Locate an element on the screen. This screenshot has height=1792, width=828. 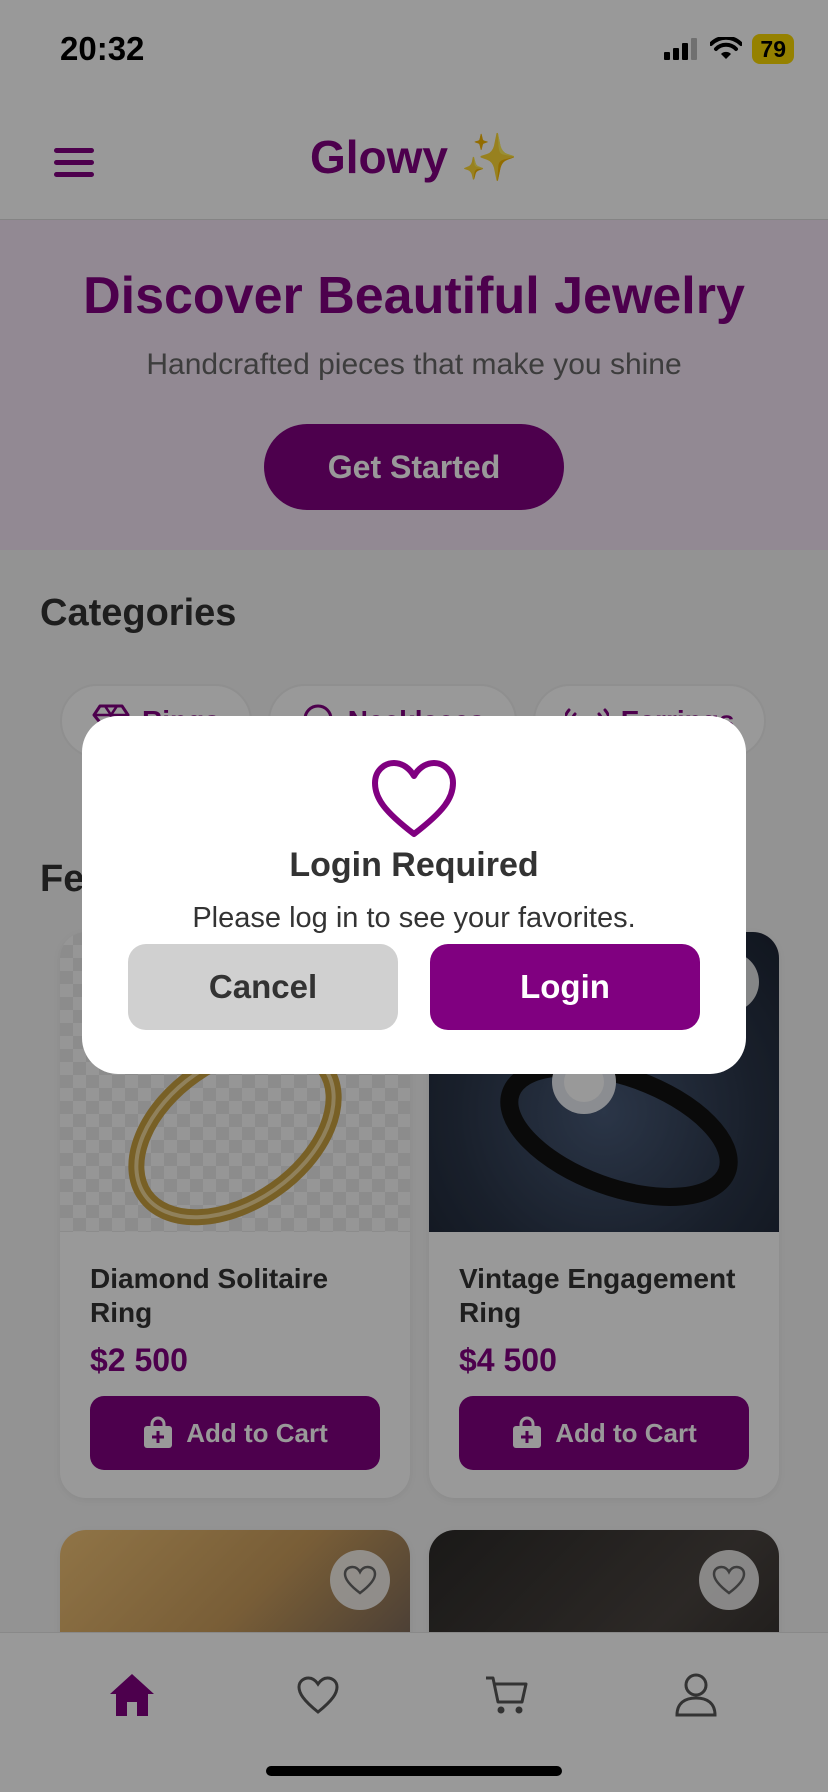
cancel-button: Cancel is located at coordinates (263, 987).